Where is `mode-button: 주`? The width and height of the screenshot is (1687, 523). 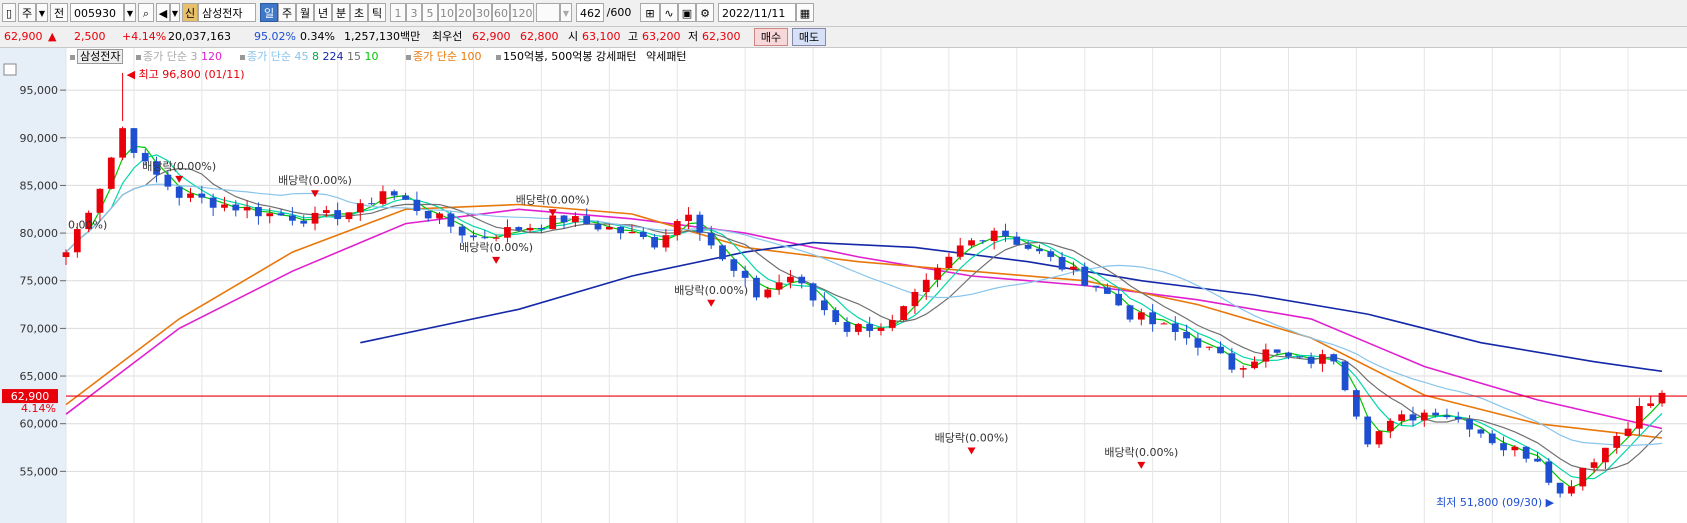 mode-button: 주 is located at coordinates (27, 12).